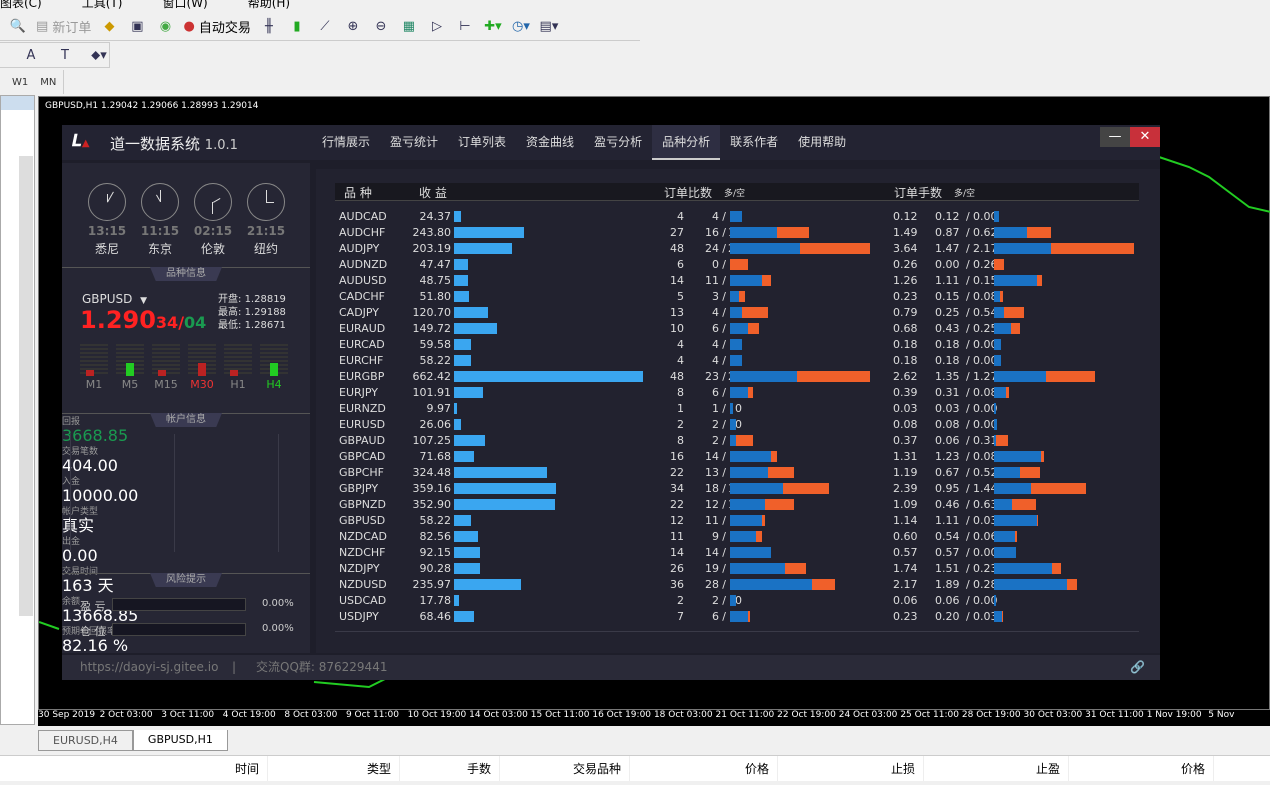 Image resolution: width=1270 pixels, height=785 pixels. I want to click on timeframe-label-M15: M15, so click(166, 384).